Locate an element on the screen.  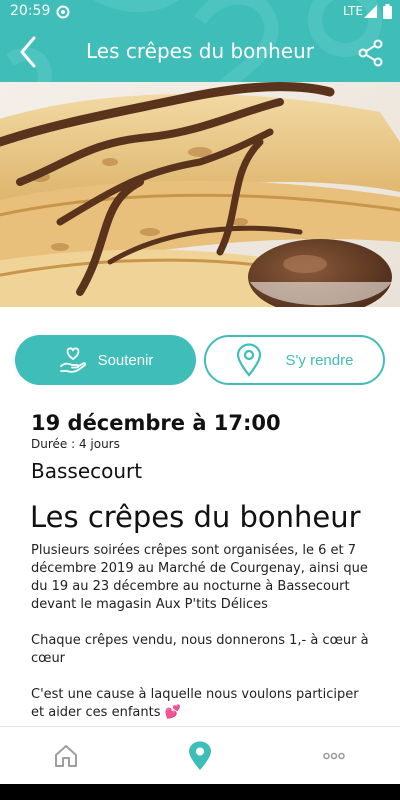
hand-heart-icon is located at coordinates (72, 360).